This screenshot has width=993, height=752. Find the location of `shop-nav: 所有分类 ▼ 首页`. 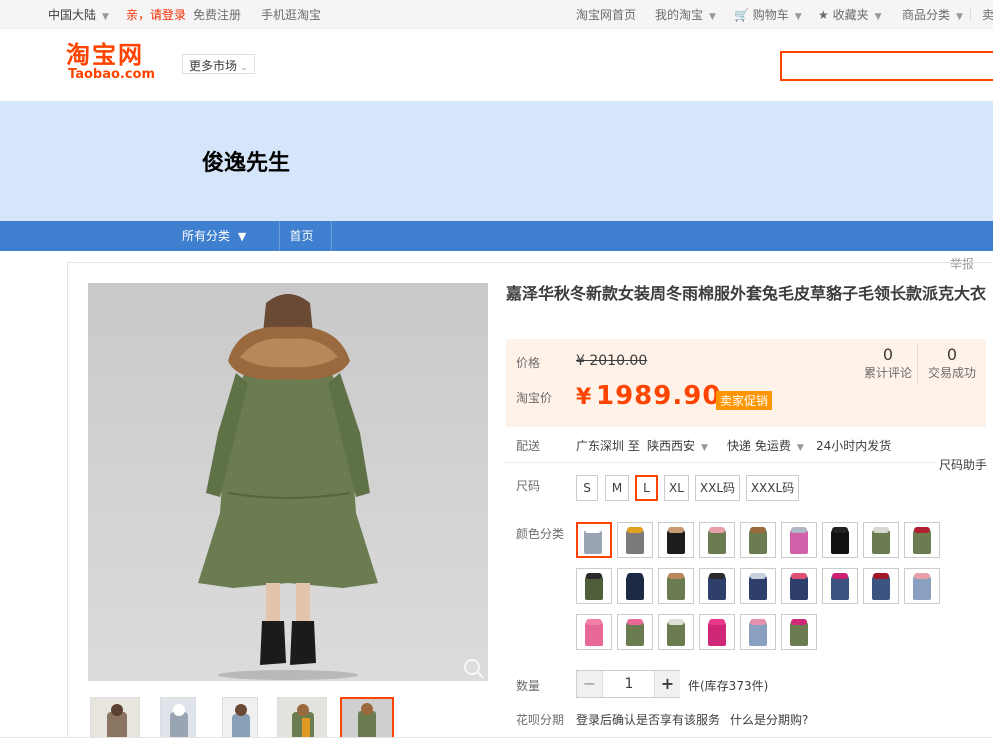

shop-nav: 所有分类 ▼ 首页 is located at coordinates (496, 236).